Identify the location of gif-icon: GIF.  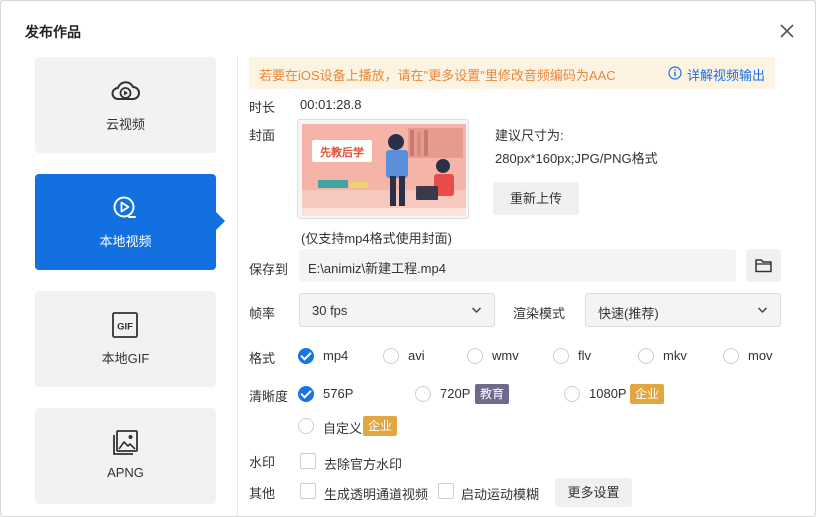
(125, 325).